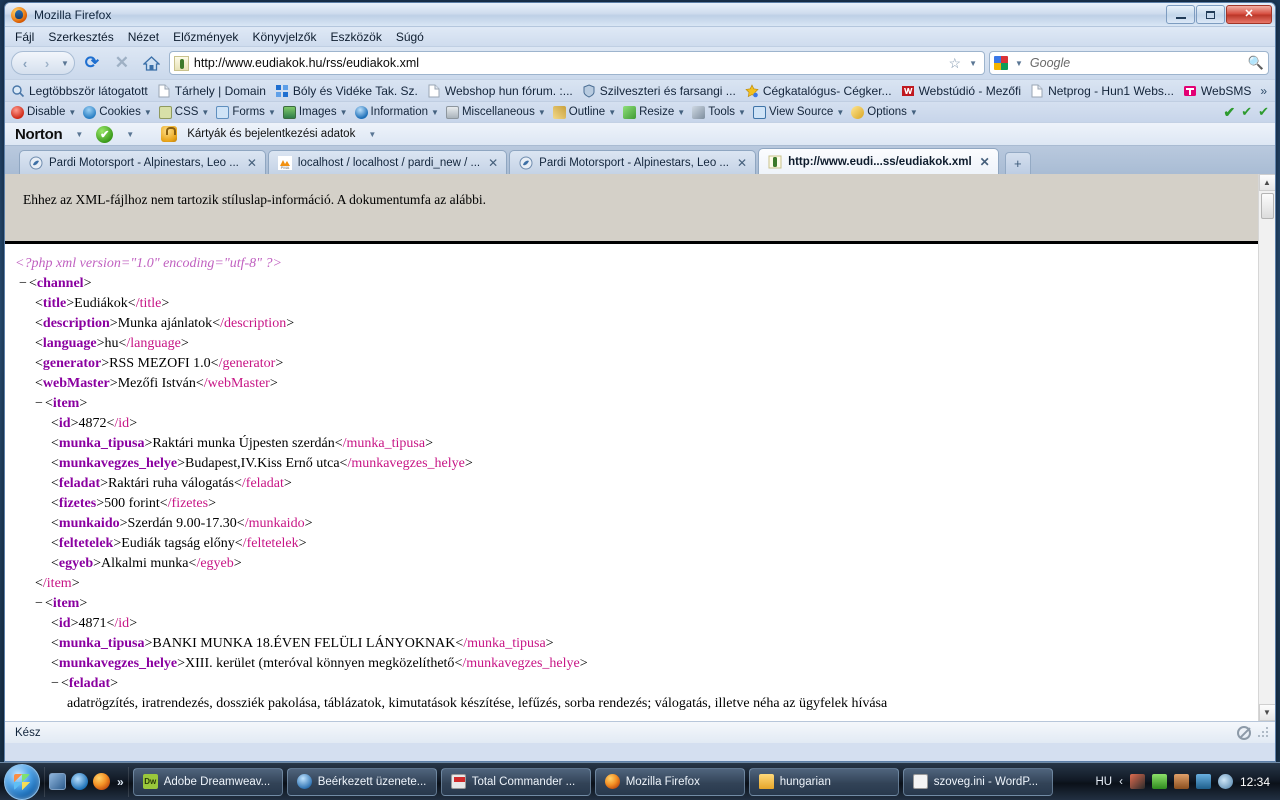  What do you see at coordinates (410, 37) in the screenshot?
I see `menu-item-help: Súgó` at bounding box center [410, 37].